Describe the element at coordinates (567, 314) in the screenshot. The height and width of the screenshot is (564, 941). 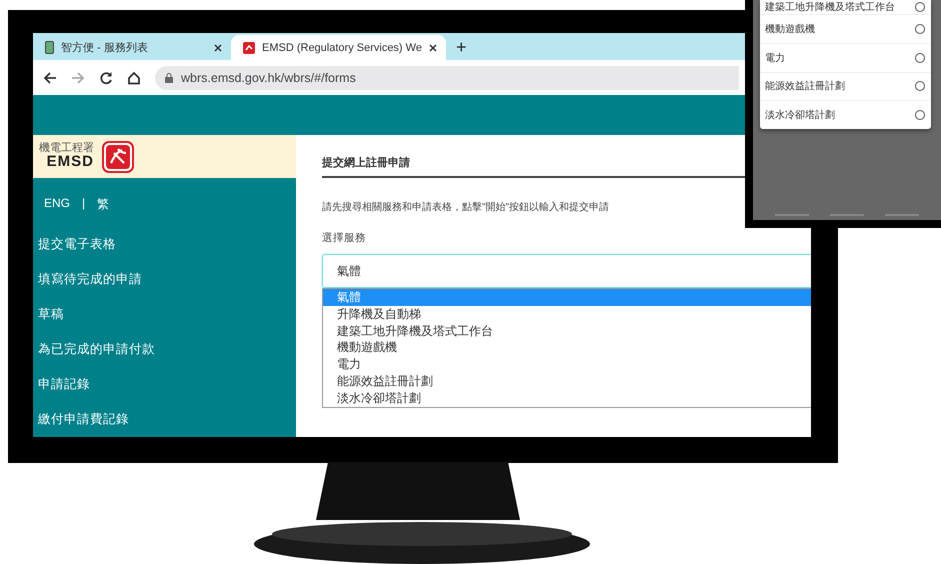
I see `dropdown-option: 升降機及自動梯` at that location.